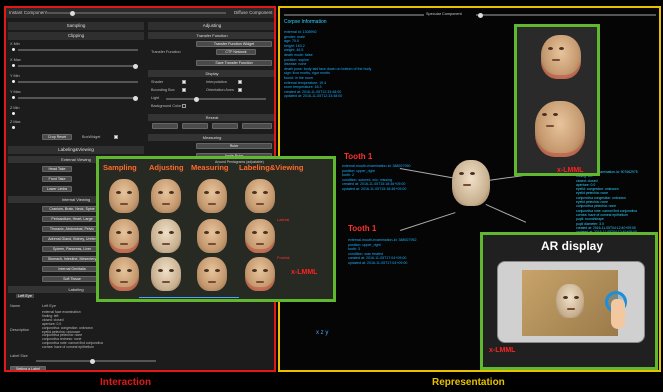 This screenshot has height=392, width=663. Describe the element at coordinates (211, 73) in the screenshot. I see `display-header: Display` at that location.